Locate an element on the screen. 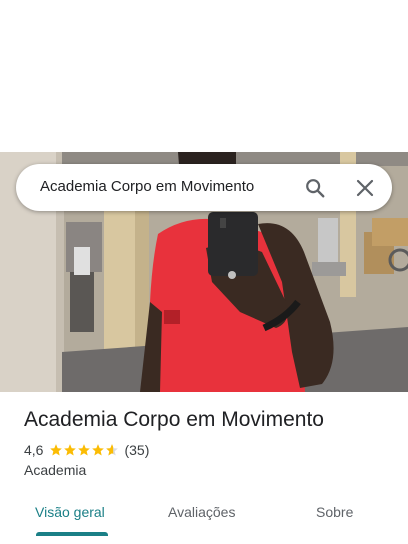  search-icon is located at coordinates (315, 188).